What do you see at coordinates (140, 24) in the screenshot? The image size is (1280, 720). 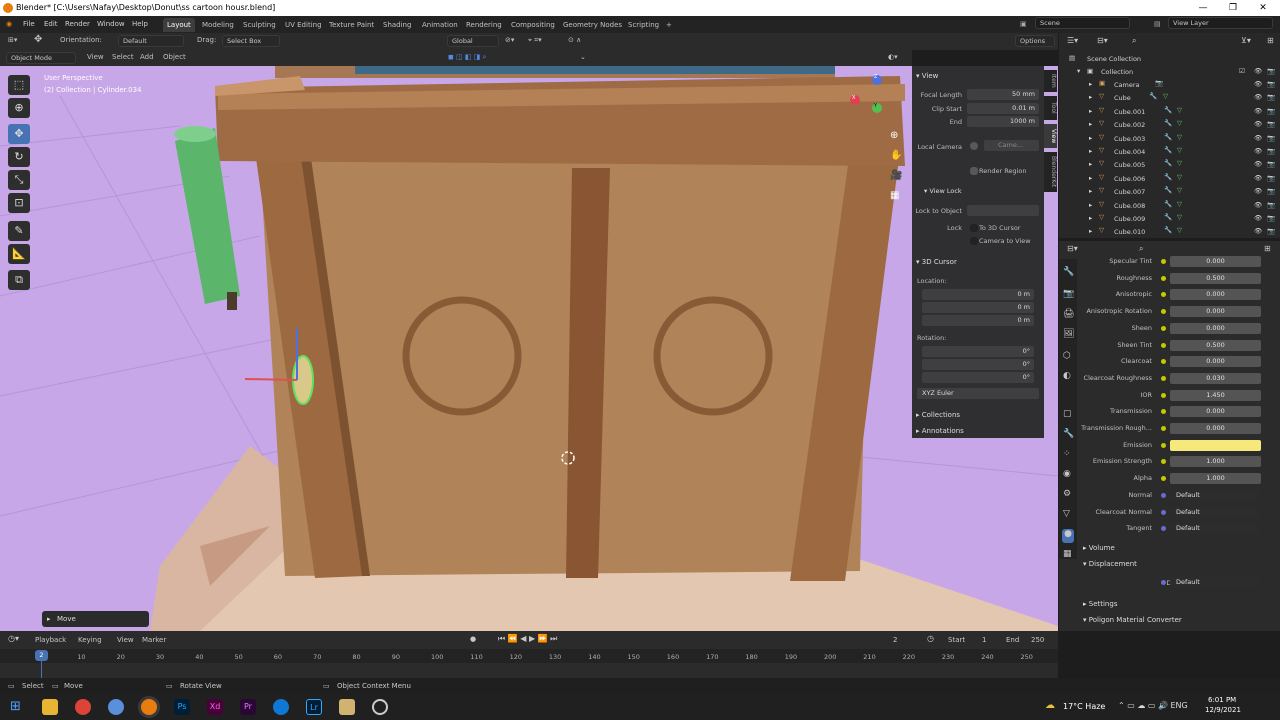 I see `menu-help: Help` at bounding box center [140, 24].